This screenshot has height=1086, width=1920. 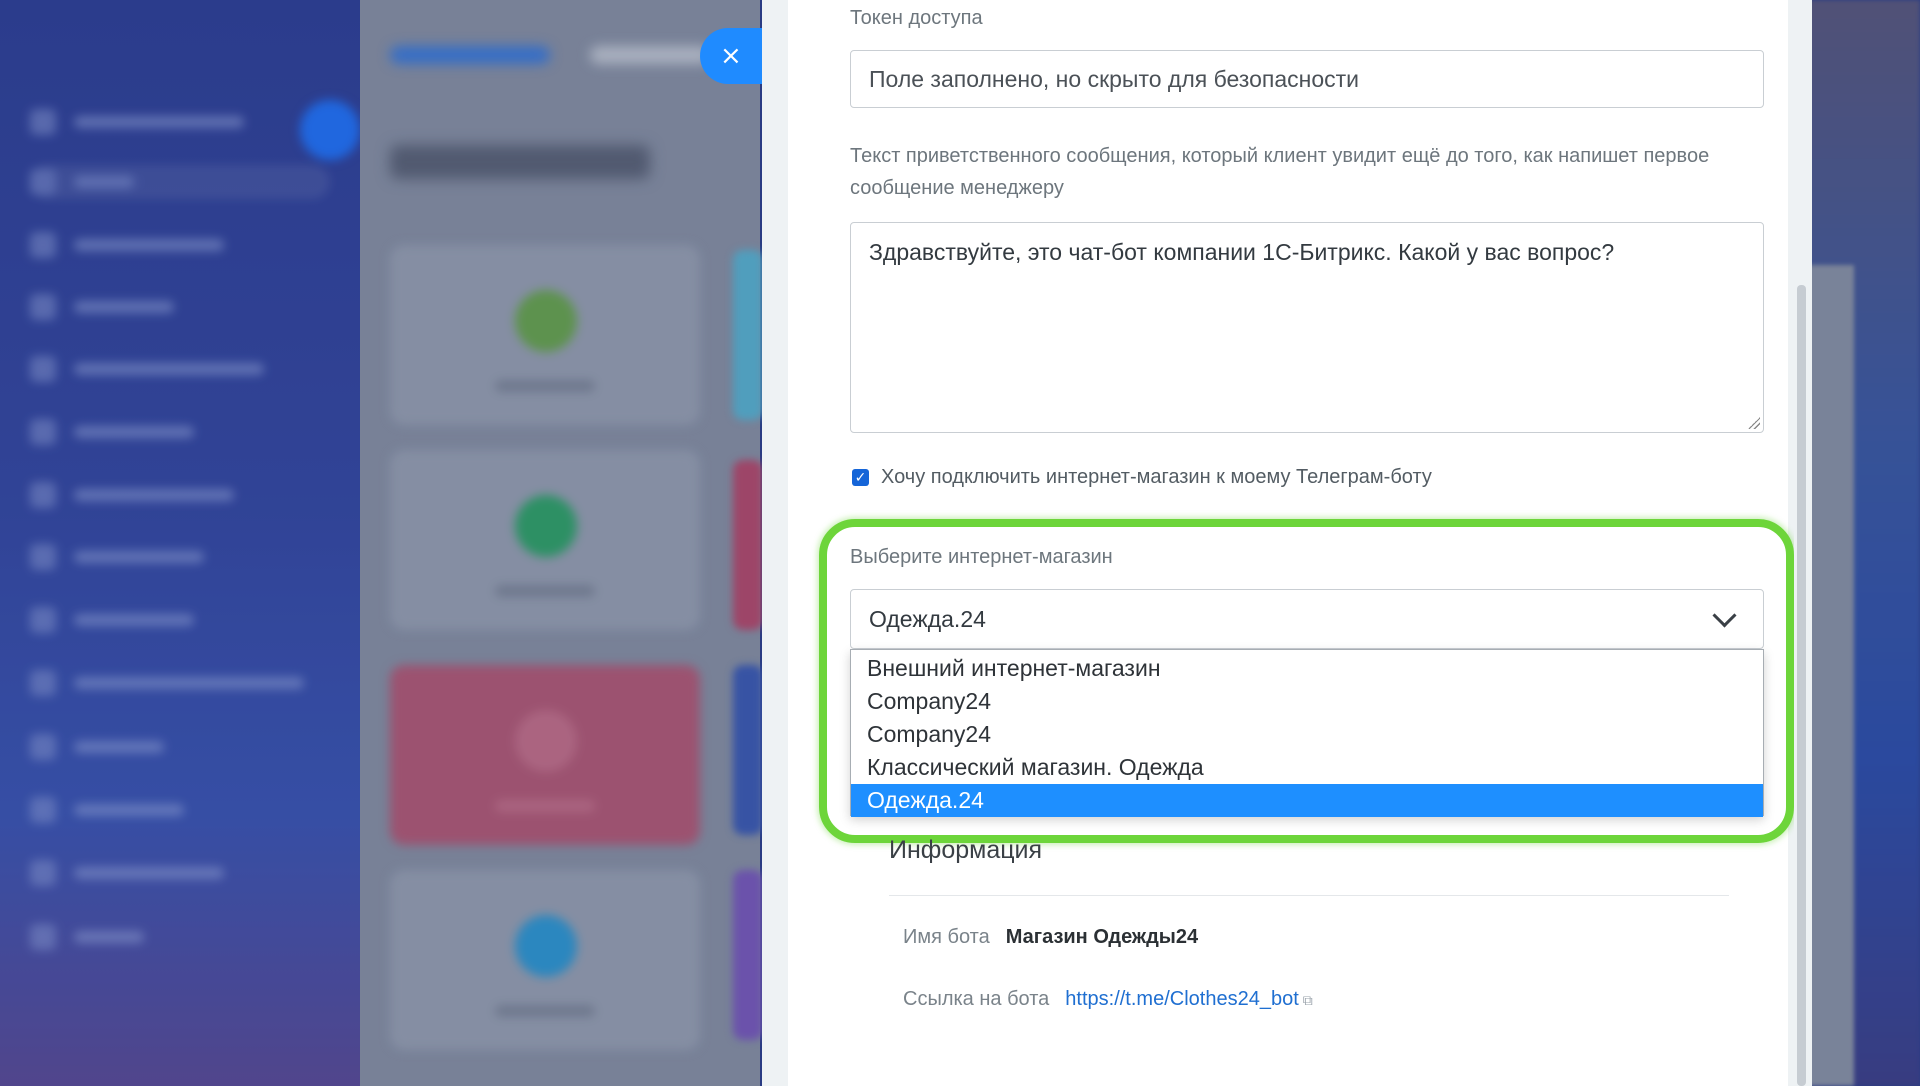 What do you see at coordinates (330, 130) in the screenshot?
I see `bg-badge` at bounding box center [330, 130].